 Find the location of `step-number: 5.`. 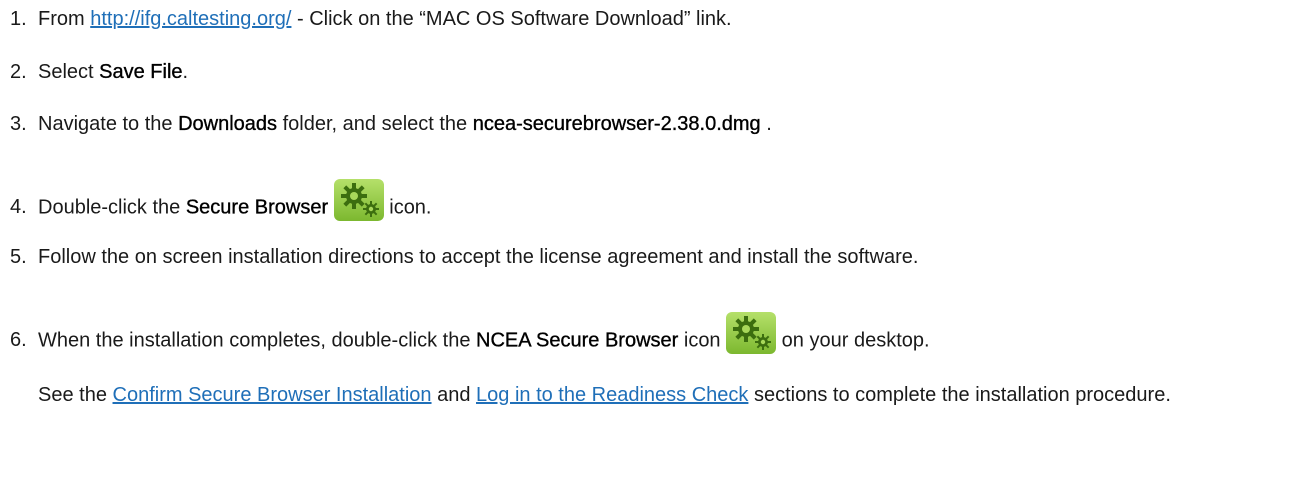

step-number: 5. is located at coordinates (18, 257).